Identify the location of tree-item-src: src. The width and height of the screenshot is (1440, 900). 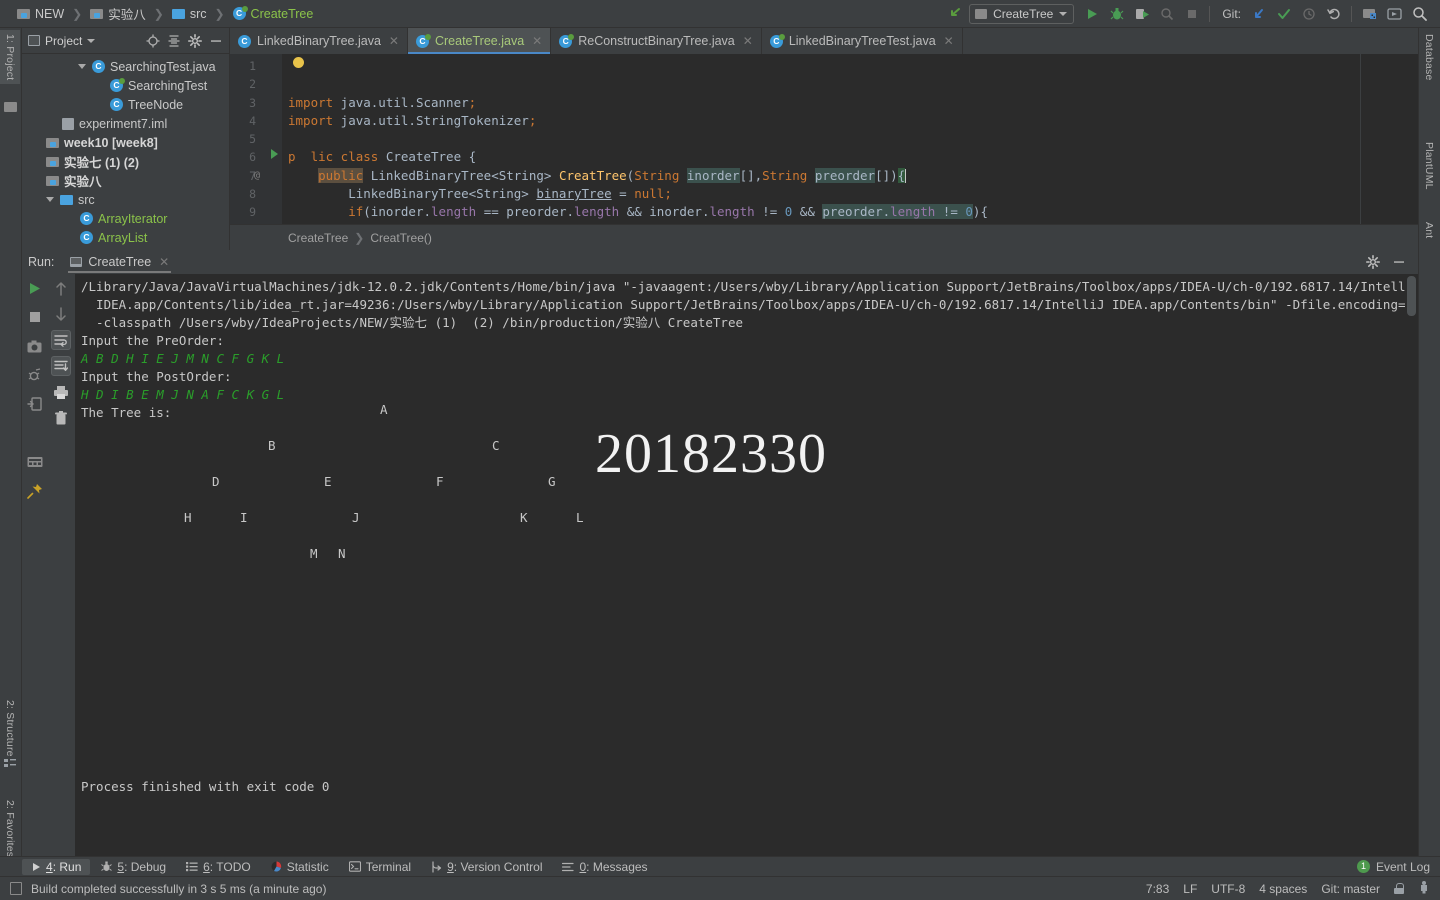
(125, 199).